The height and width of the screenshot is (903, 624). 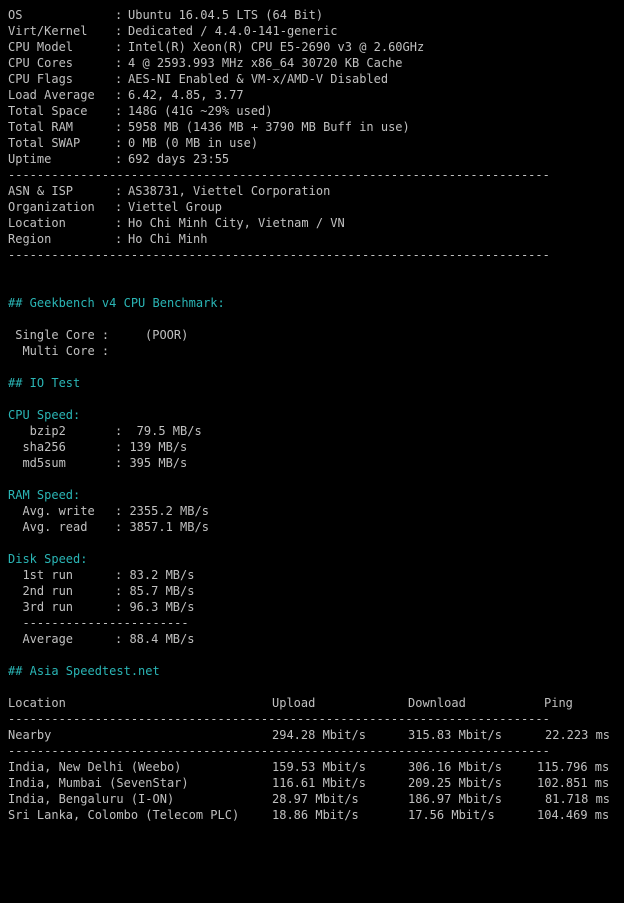 What do you see at coordinates (573, 783) in the screenshot?
I see `row-ping: 102.851 ms` at bounding box center [573, 783].